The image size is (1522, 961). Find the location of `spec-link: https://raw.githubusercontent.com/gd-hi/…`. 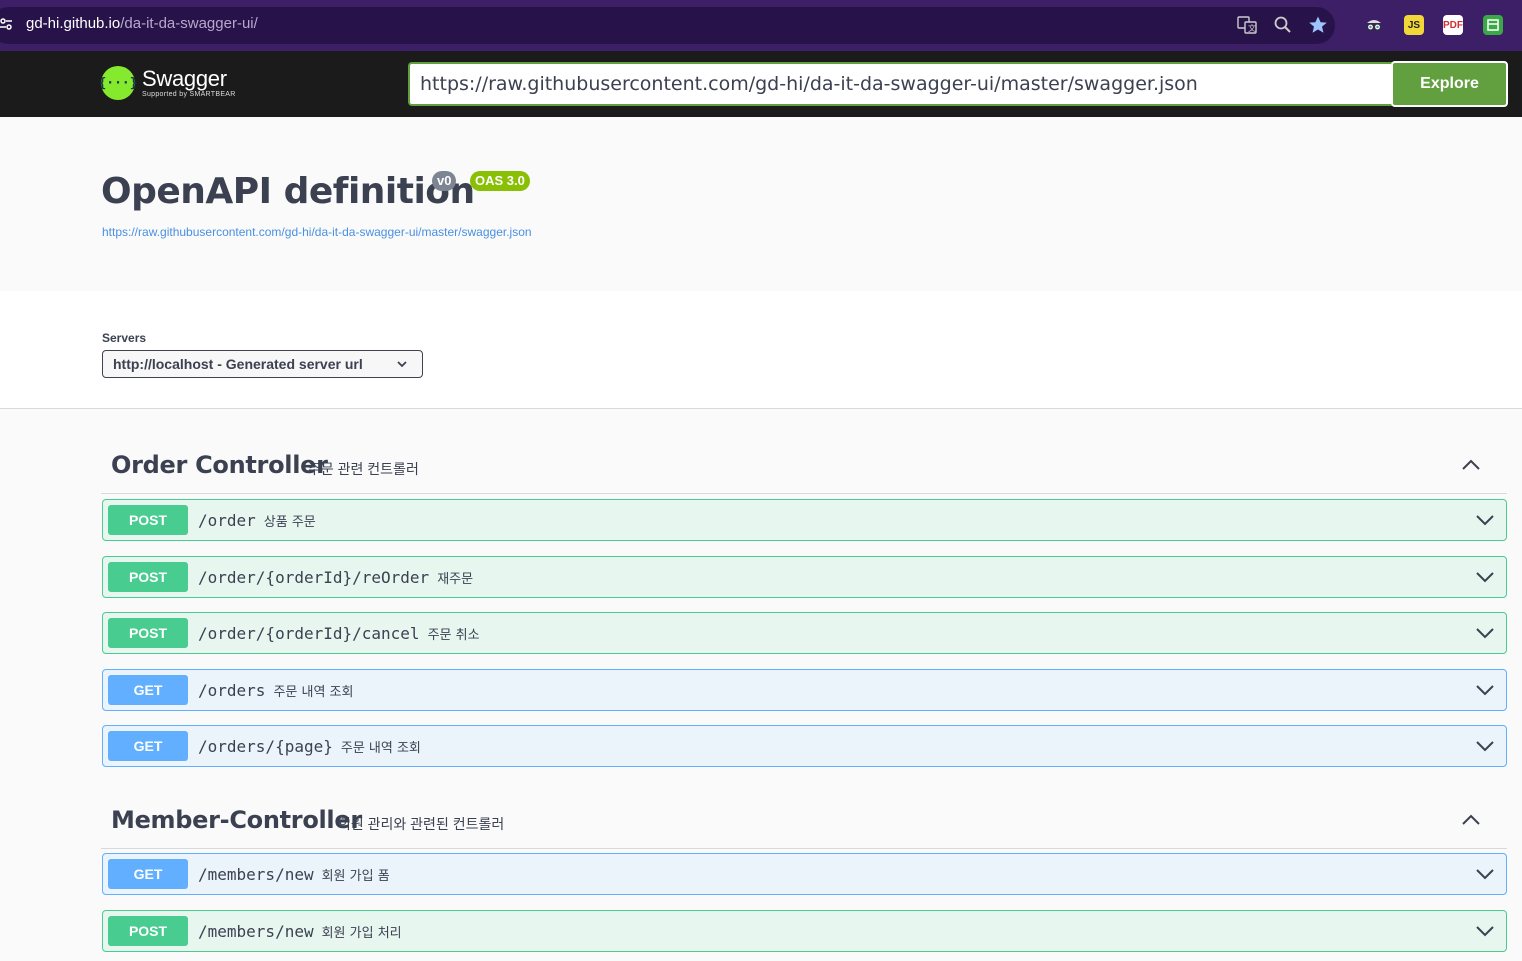

spec-link: https://raw.githubusercontent.com/gd-hi/… is located at coordinates (317, 232).